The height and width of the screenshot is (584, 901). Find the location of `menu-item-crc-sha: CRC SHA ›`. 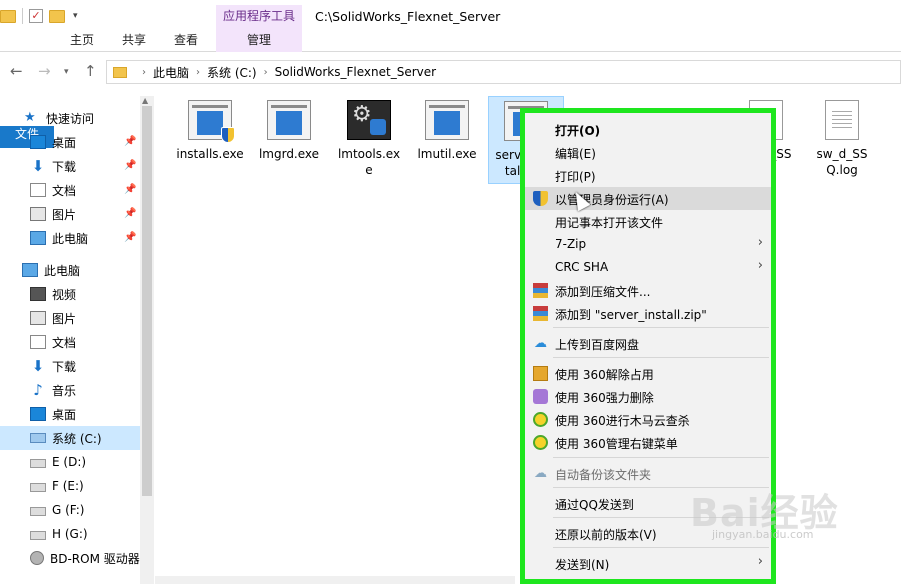

menu-item-crc-sha: CRC SHA › is located at coordinates (648, 267).